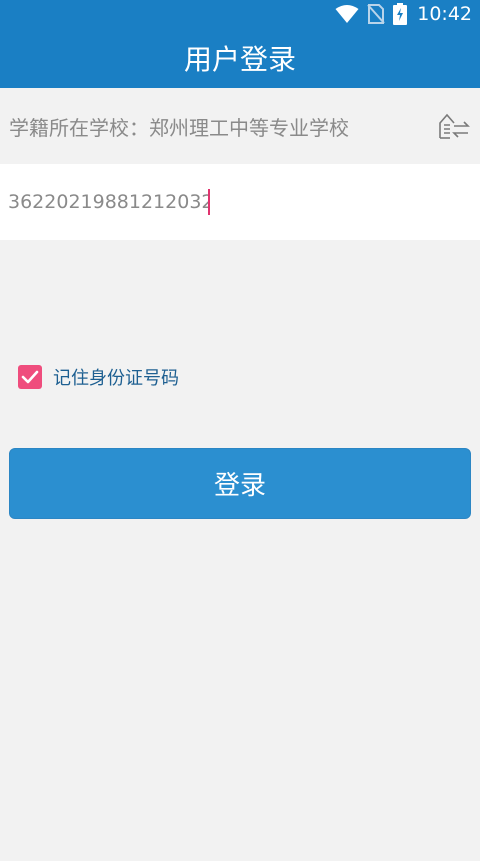 This screenshot has width=480, height=861. I want to click on school-row: 学籍所在学校： 郑州理工中等专业学校, so click(240, 126).